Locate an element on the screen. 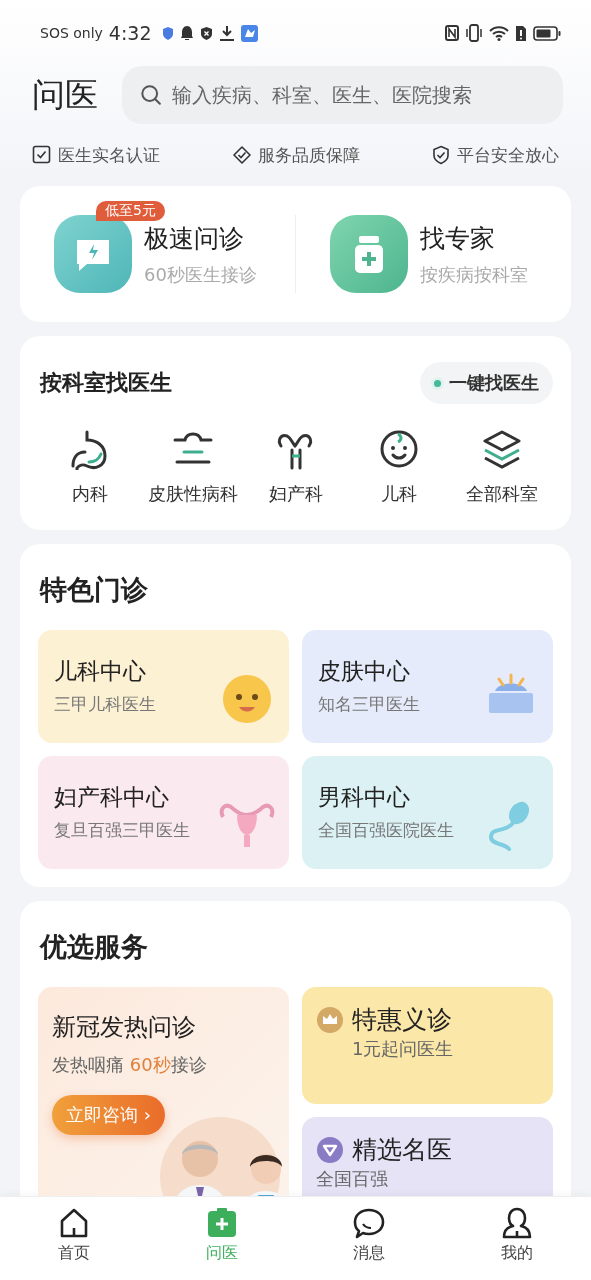  page-title: 问医 is located at coordinates (65, 94).